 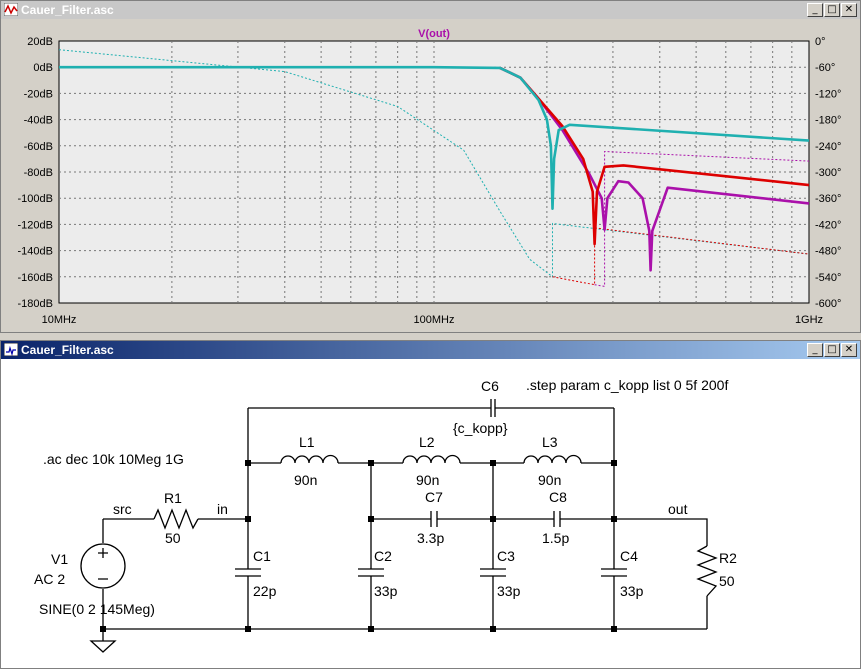 I want to click on left-tick-label: -100dB, so click(x=35, y=199).